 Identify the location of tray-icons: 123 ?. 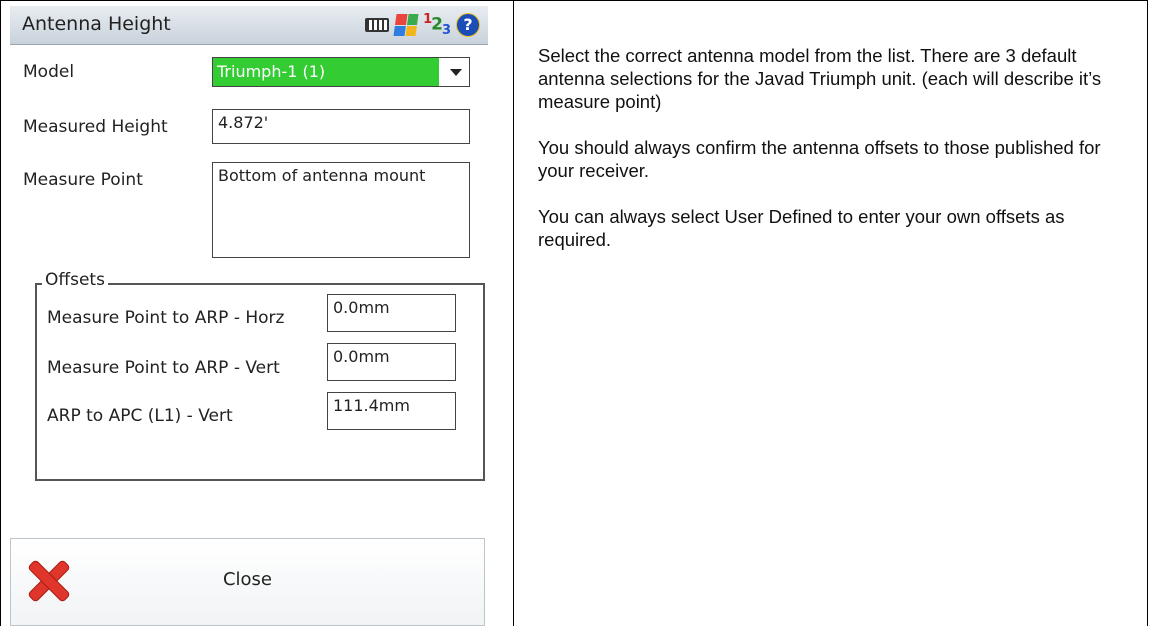
(422, 25).